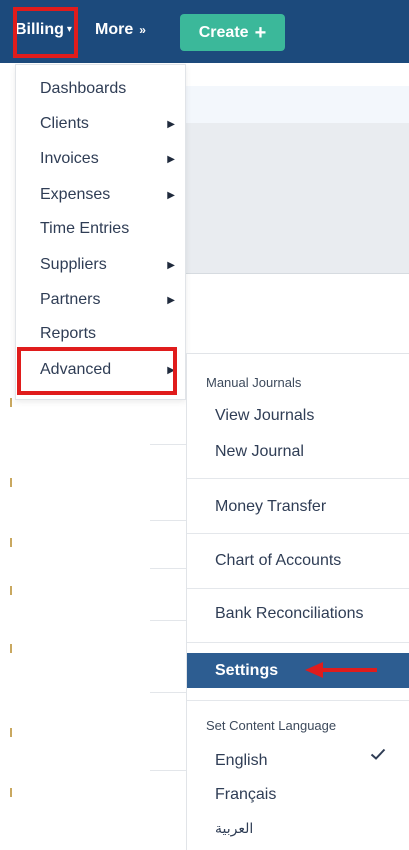 This screenshot has width=409, height=850. What do you see at coordinates (297, 273) in the screenshot?
I see `page-divider` at bounding box center [297, 273].